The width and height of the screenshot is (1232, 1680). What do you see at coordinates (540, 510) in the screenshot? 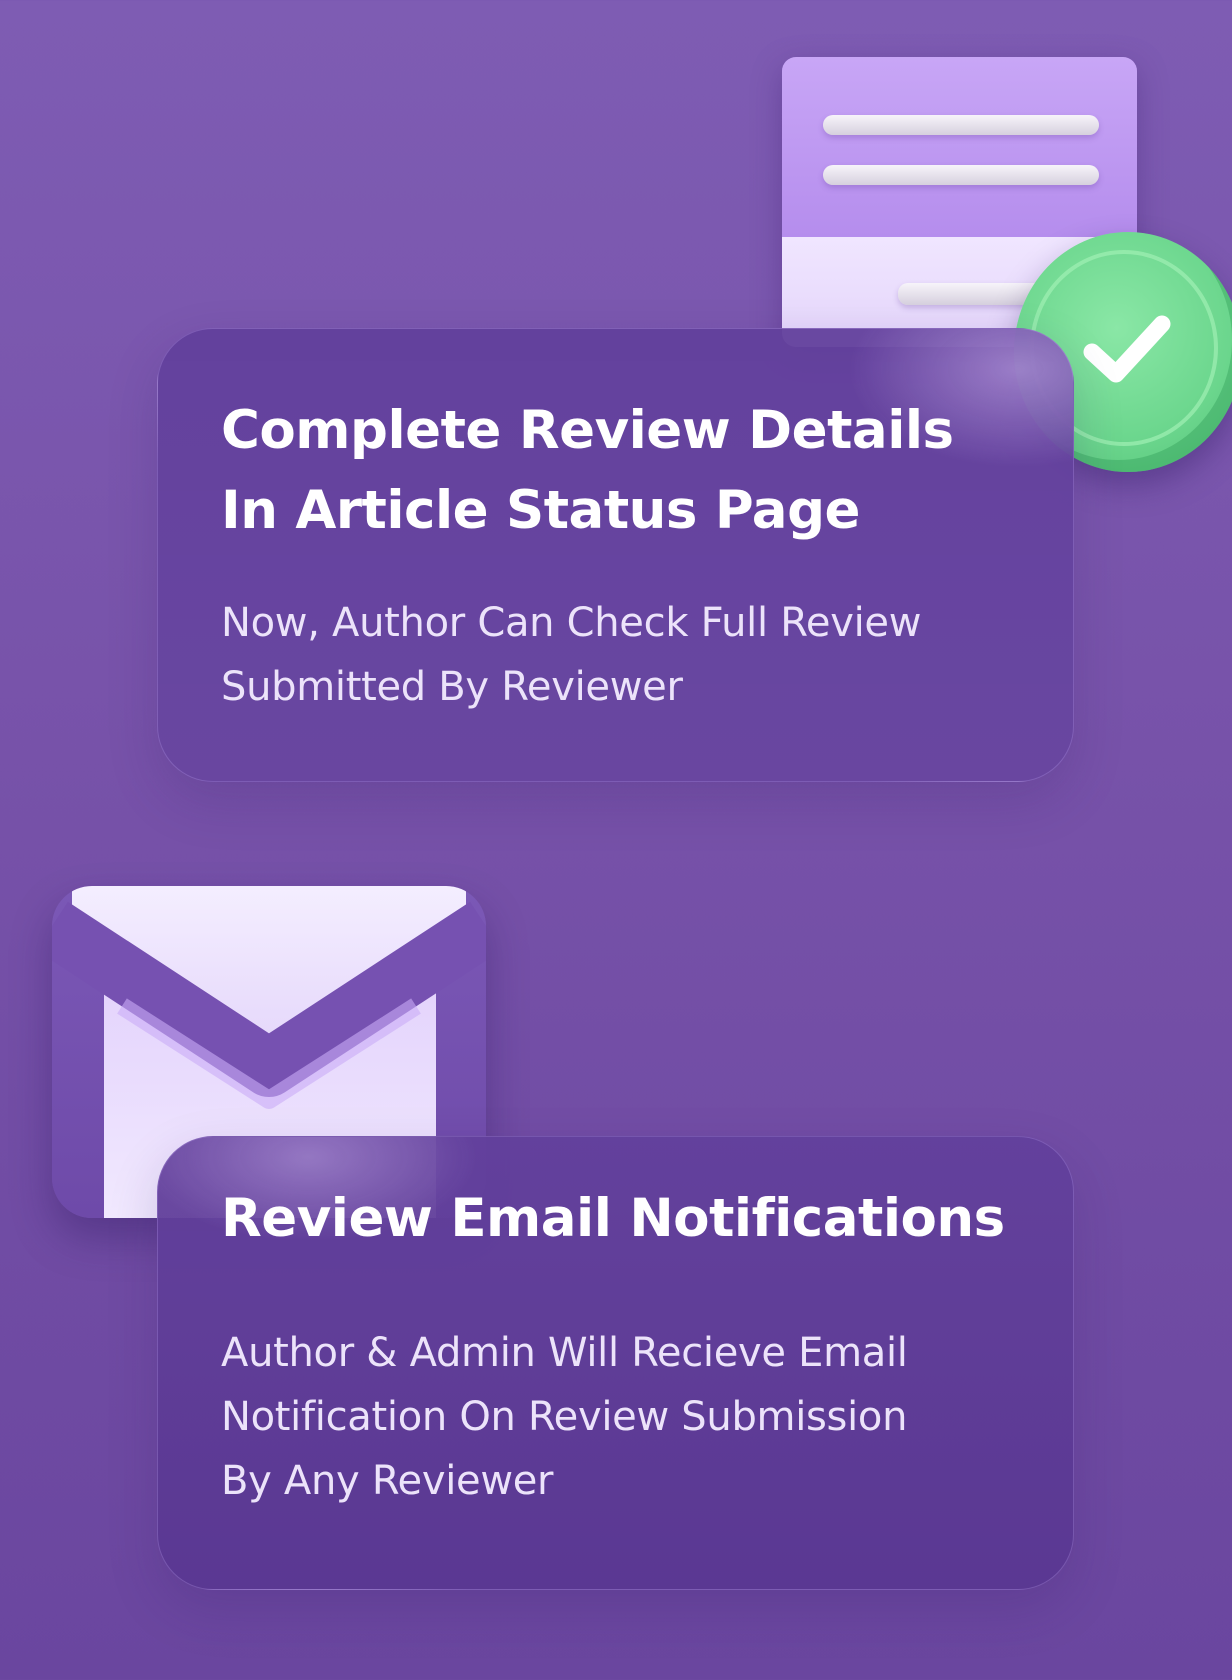
I see `feature-title-line: In Article Status Page` at bounding box center [540, 510].